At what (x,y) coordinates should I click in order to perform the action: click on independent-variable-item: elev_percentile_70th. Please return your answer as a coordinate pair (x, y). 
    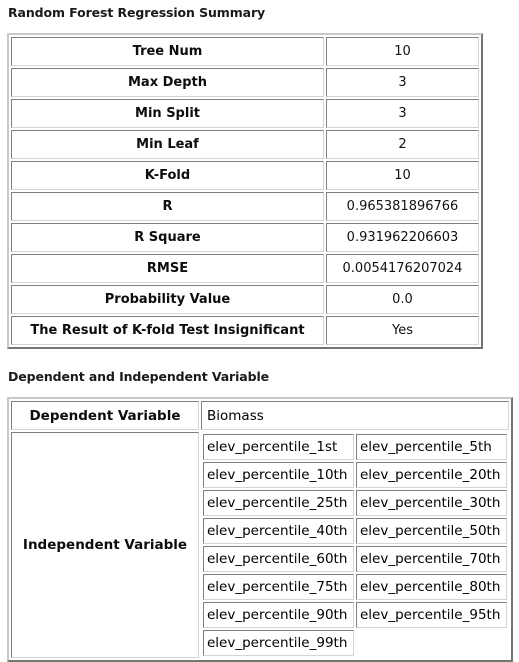
    Looking at the image, I should click on (431, 559).